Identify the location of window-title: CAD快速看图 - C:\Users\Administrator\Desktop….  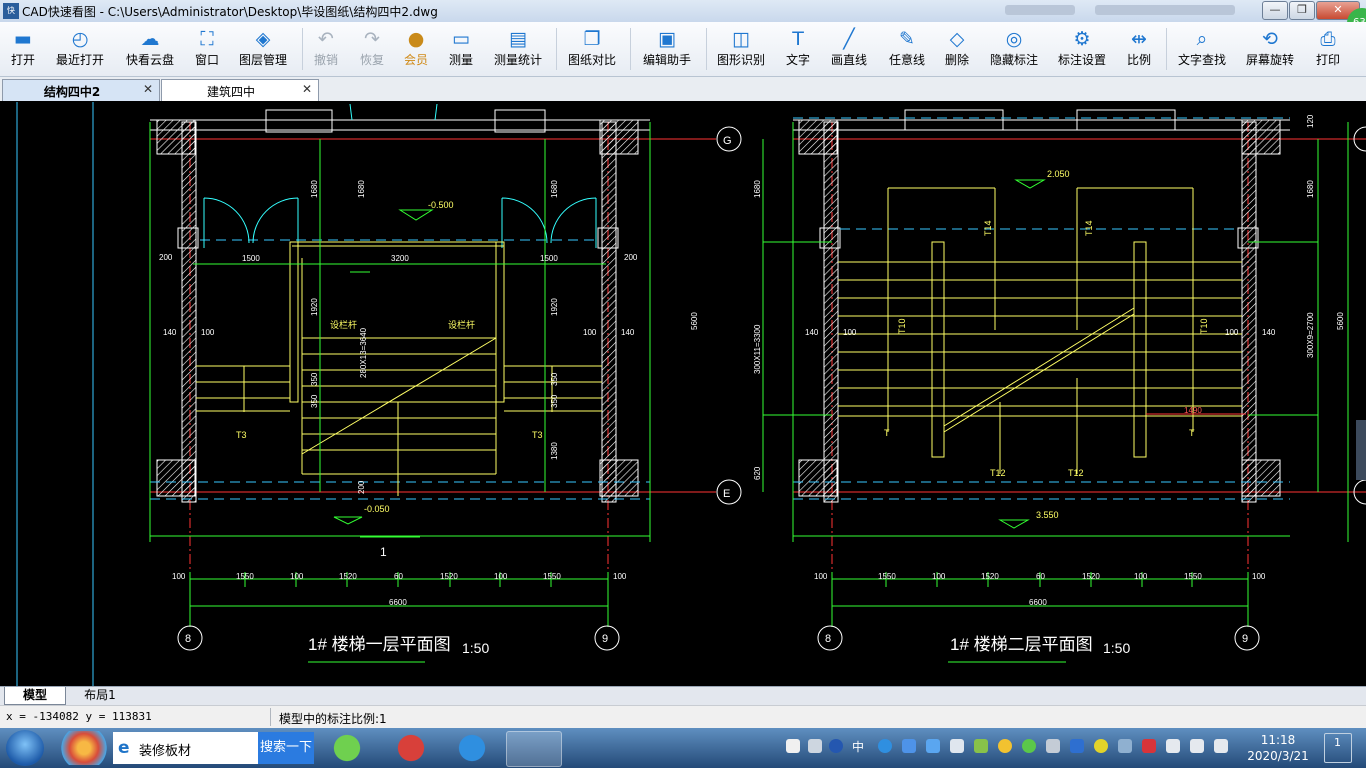
(230, 12).